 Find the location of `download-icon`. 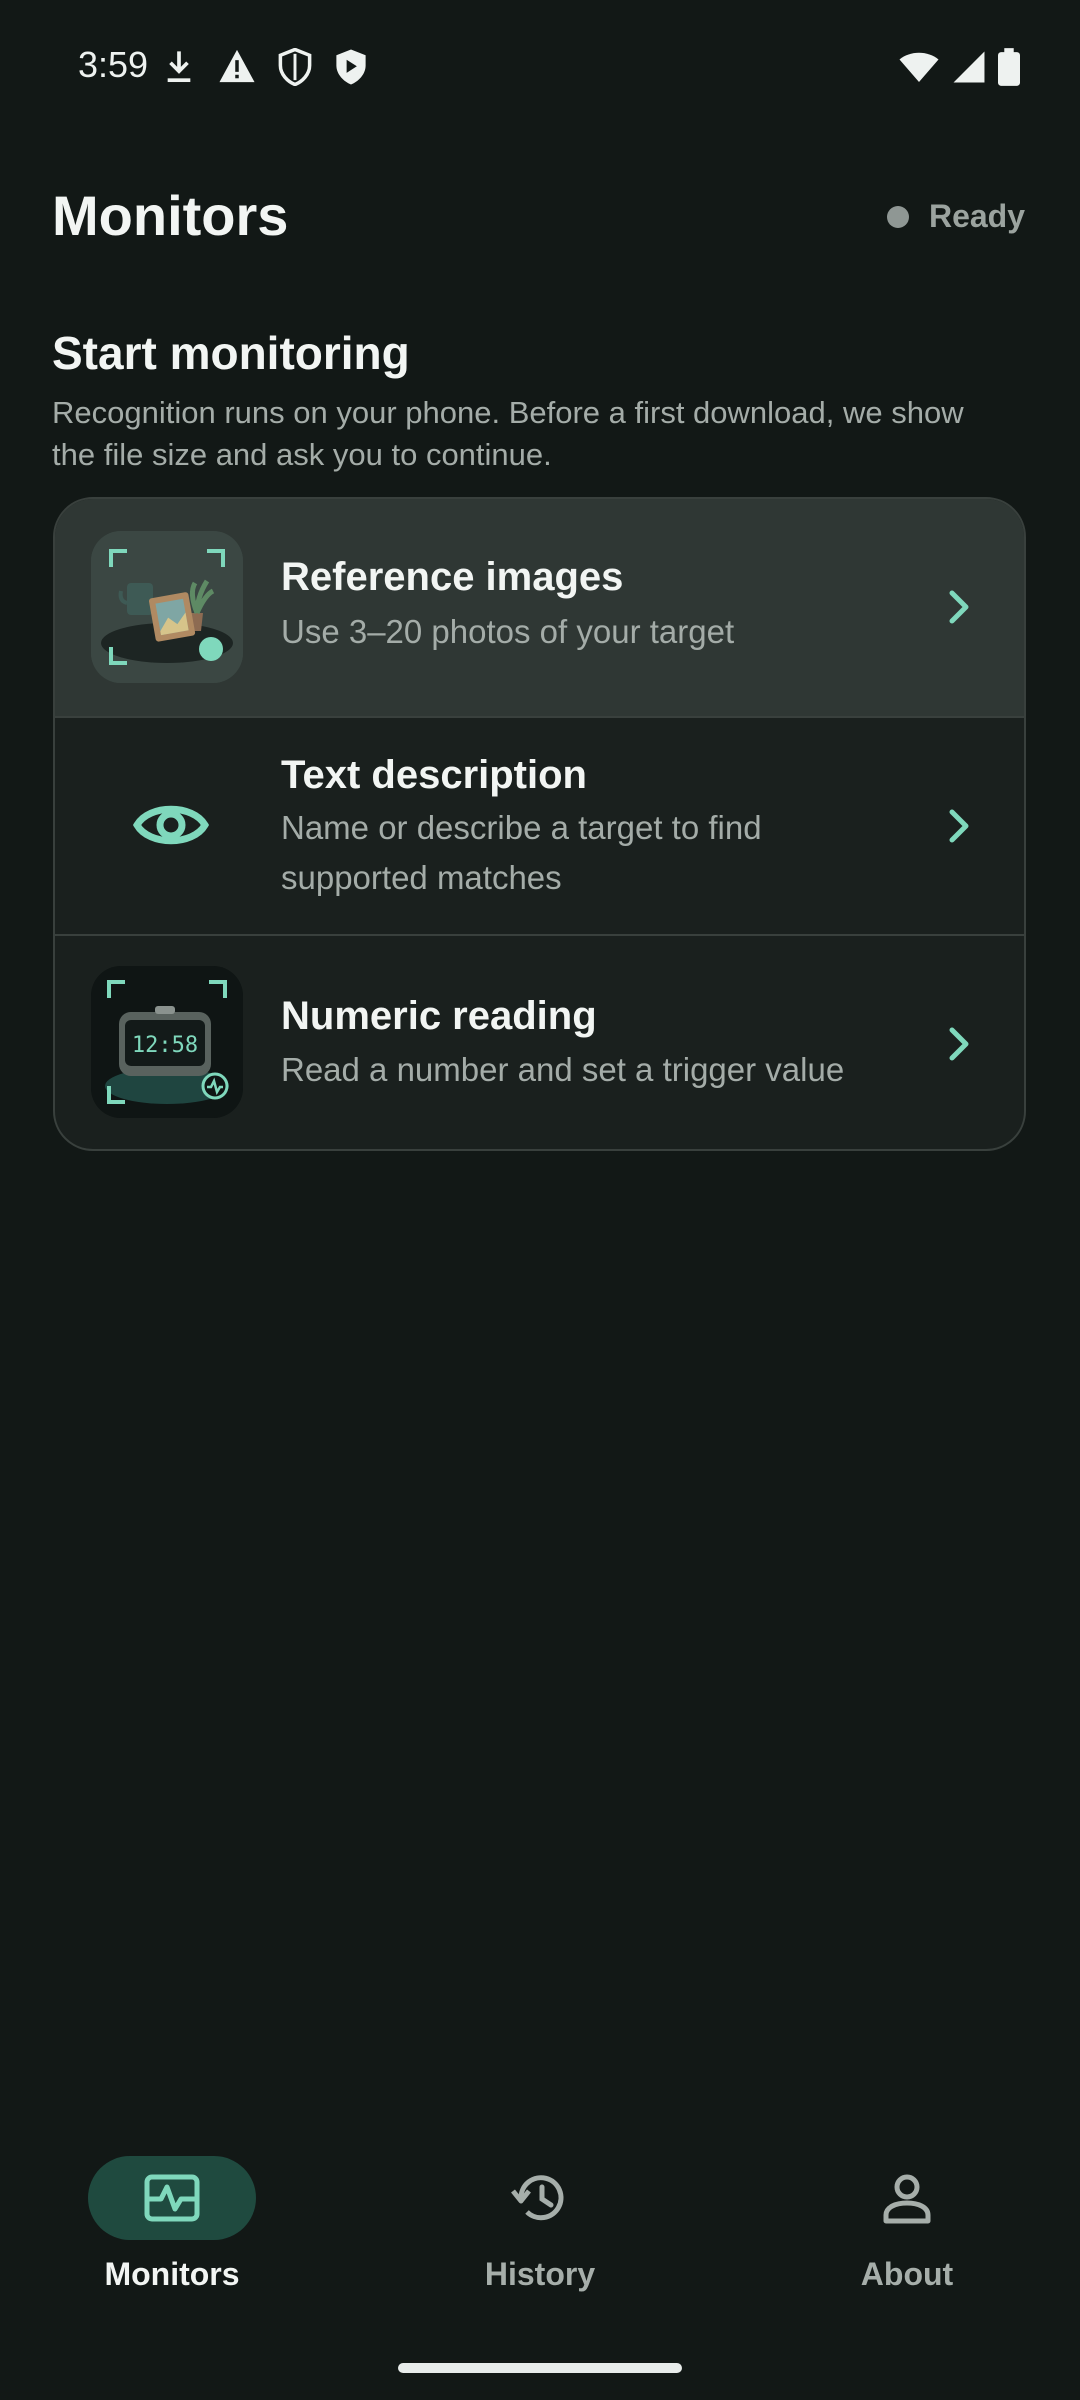

download-icon is located at coordinates (179, 67).